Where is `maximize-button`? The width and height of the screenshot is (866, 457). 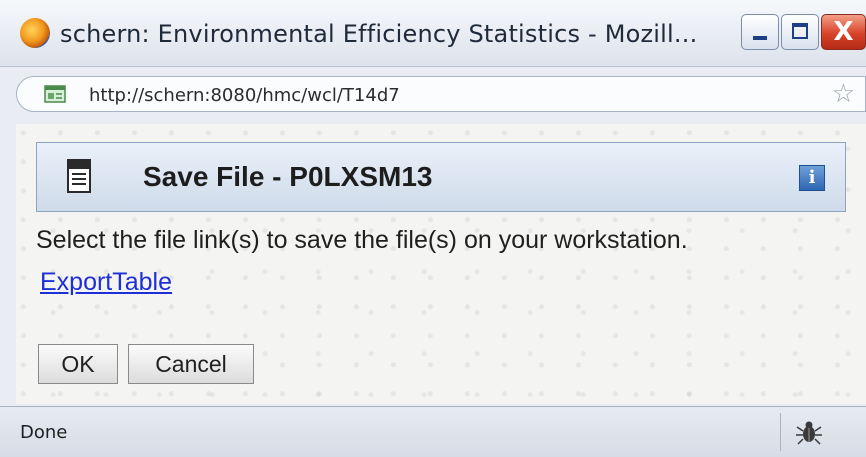
maximize-button is located at coordinates (800, 32).